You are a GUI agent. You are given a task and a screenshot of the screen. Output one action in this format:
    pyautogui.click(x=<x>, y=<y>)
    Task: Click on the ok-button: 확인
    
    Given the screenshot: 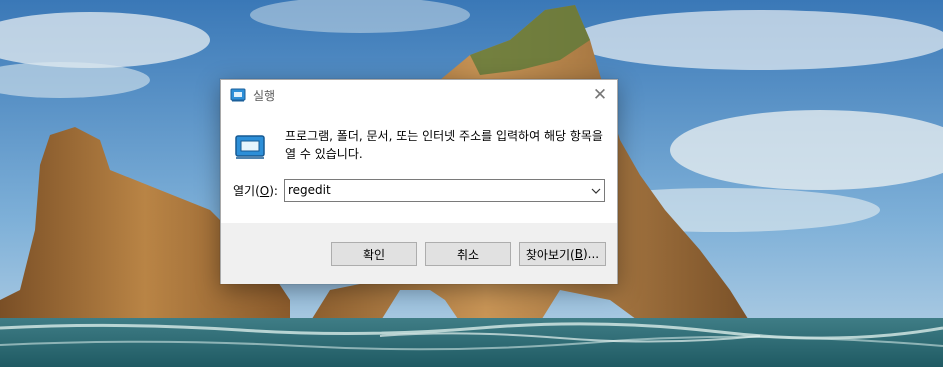 What is the action you would take?
    pyautogui.click(x=374, y=254)
    